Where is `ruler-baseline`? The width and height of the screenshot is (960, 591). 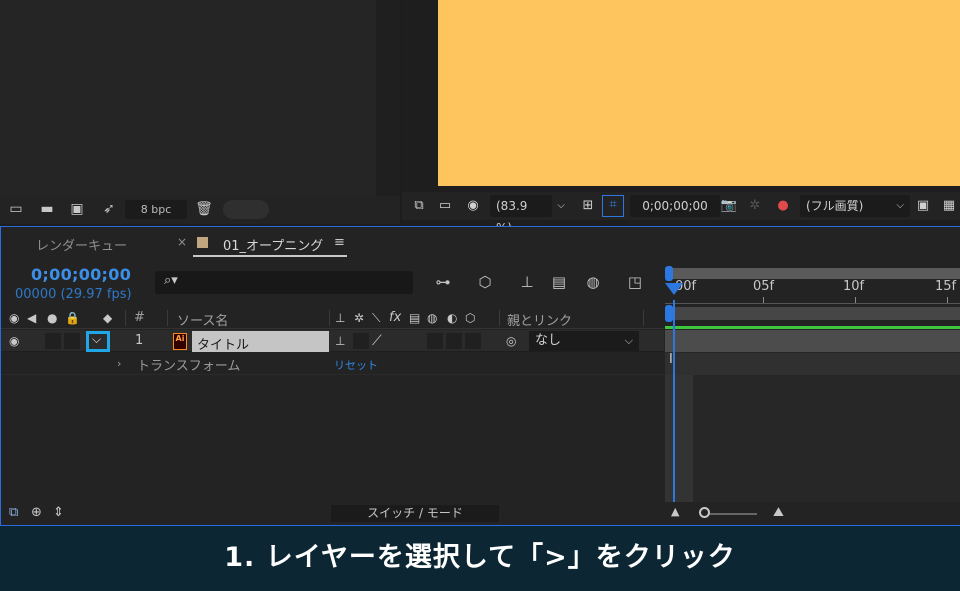
ruler-baseline is located at coordinates (812, 303).